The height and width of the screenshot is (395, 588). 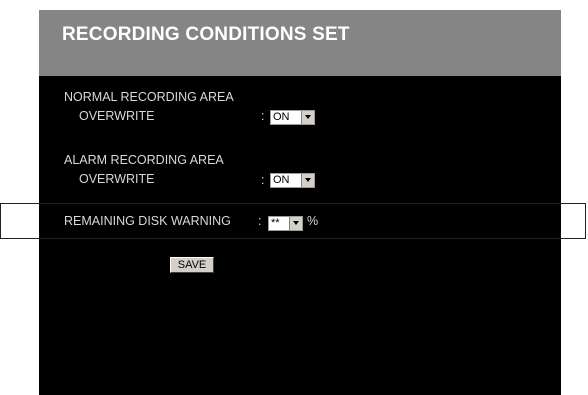 What do you see at coordinates (263, 180) in the screenshot?
I see `alarm-overwrite-colon: :` at bounding box center [263, 180].